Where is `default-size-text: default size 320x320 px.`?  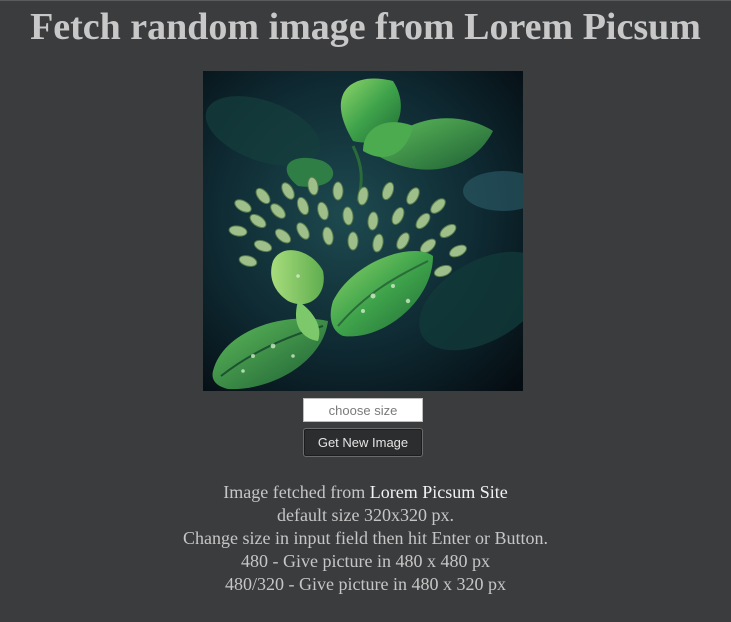
default-size-text: default size 320x320 px. is located at coordinates (365, 515).